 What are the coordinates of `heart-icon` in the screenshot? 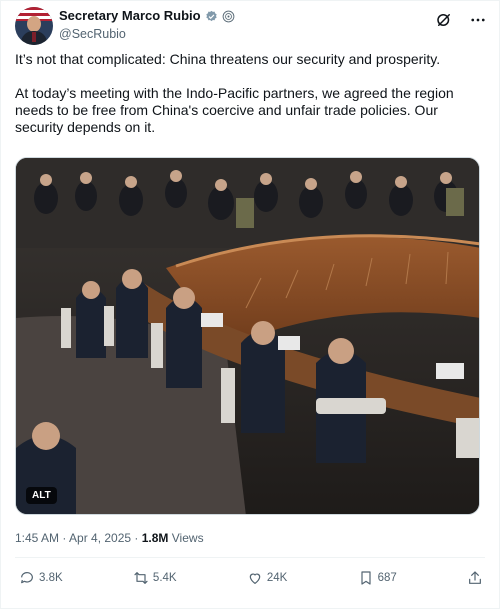 It's located at (255, 578).